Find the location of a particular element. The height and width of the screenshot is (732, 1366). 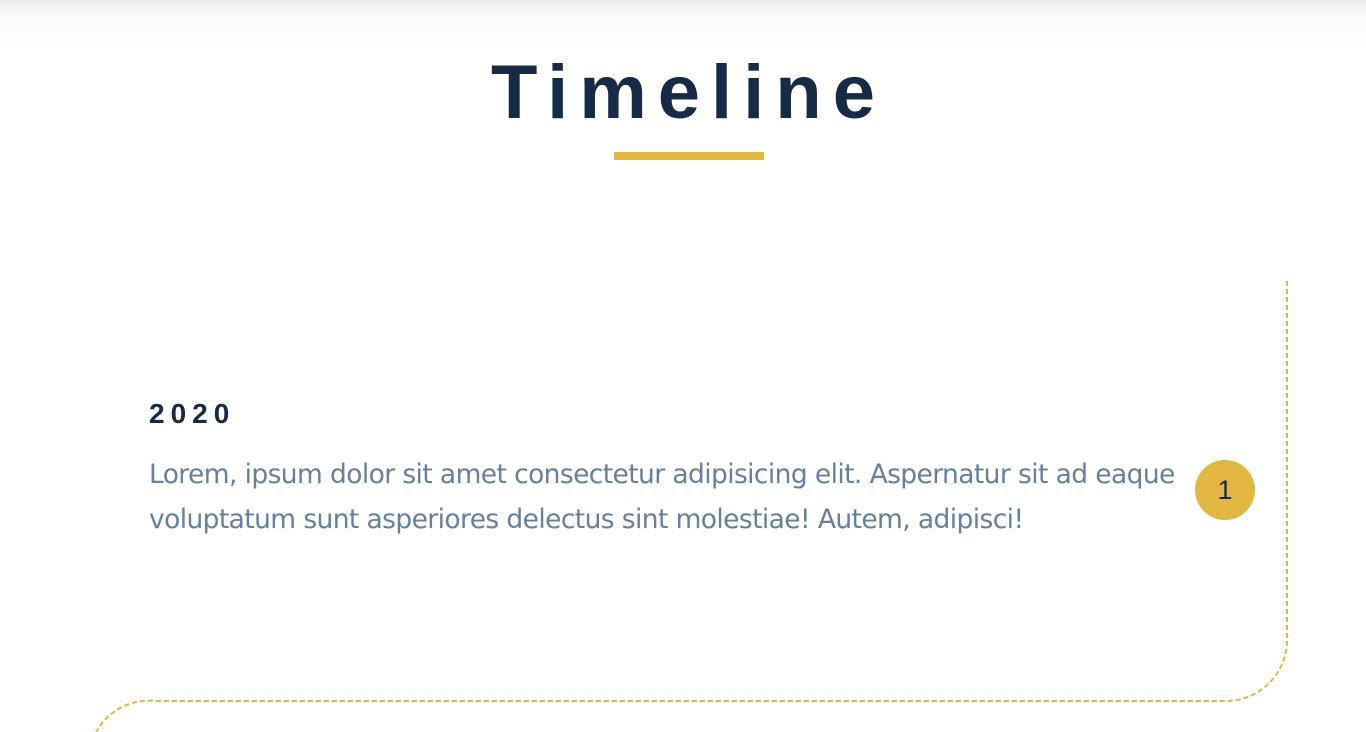

page-title: Timeline is located at coordinates (688, 92).